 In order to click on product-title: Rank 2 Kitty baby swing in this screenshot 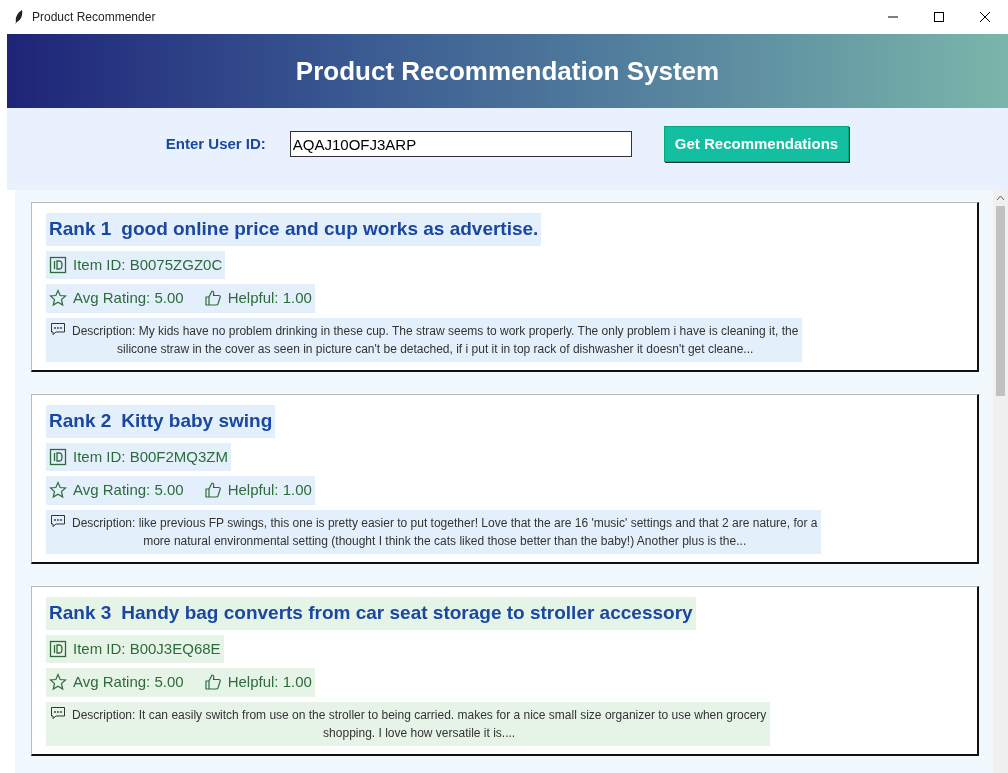, I will do `click(161, 421)`.